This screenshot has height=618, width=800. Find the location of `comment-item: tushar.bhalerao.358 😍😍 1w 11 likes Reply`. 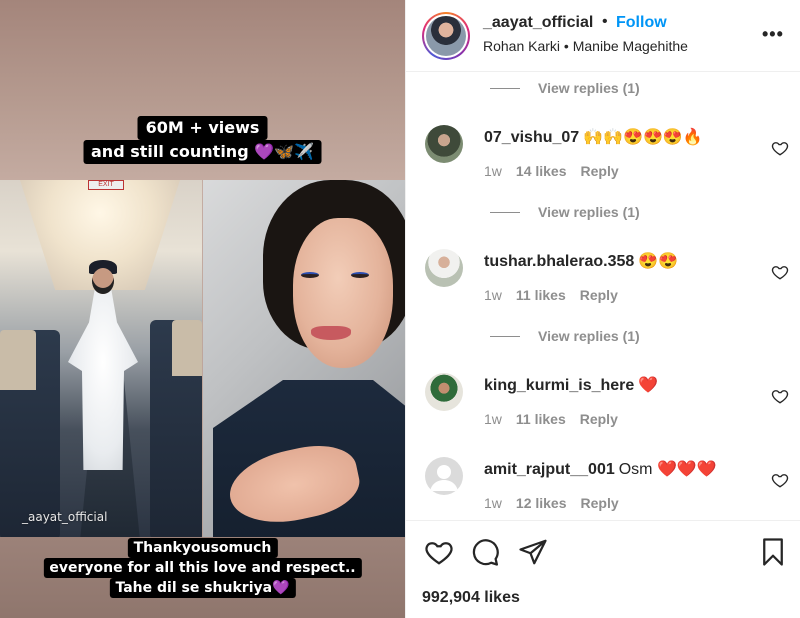

comment-item: tushar.bhalerao.358 😍😍 1w 11 likes Reply is located at coordinates (603, 284).